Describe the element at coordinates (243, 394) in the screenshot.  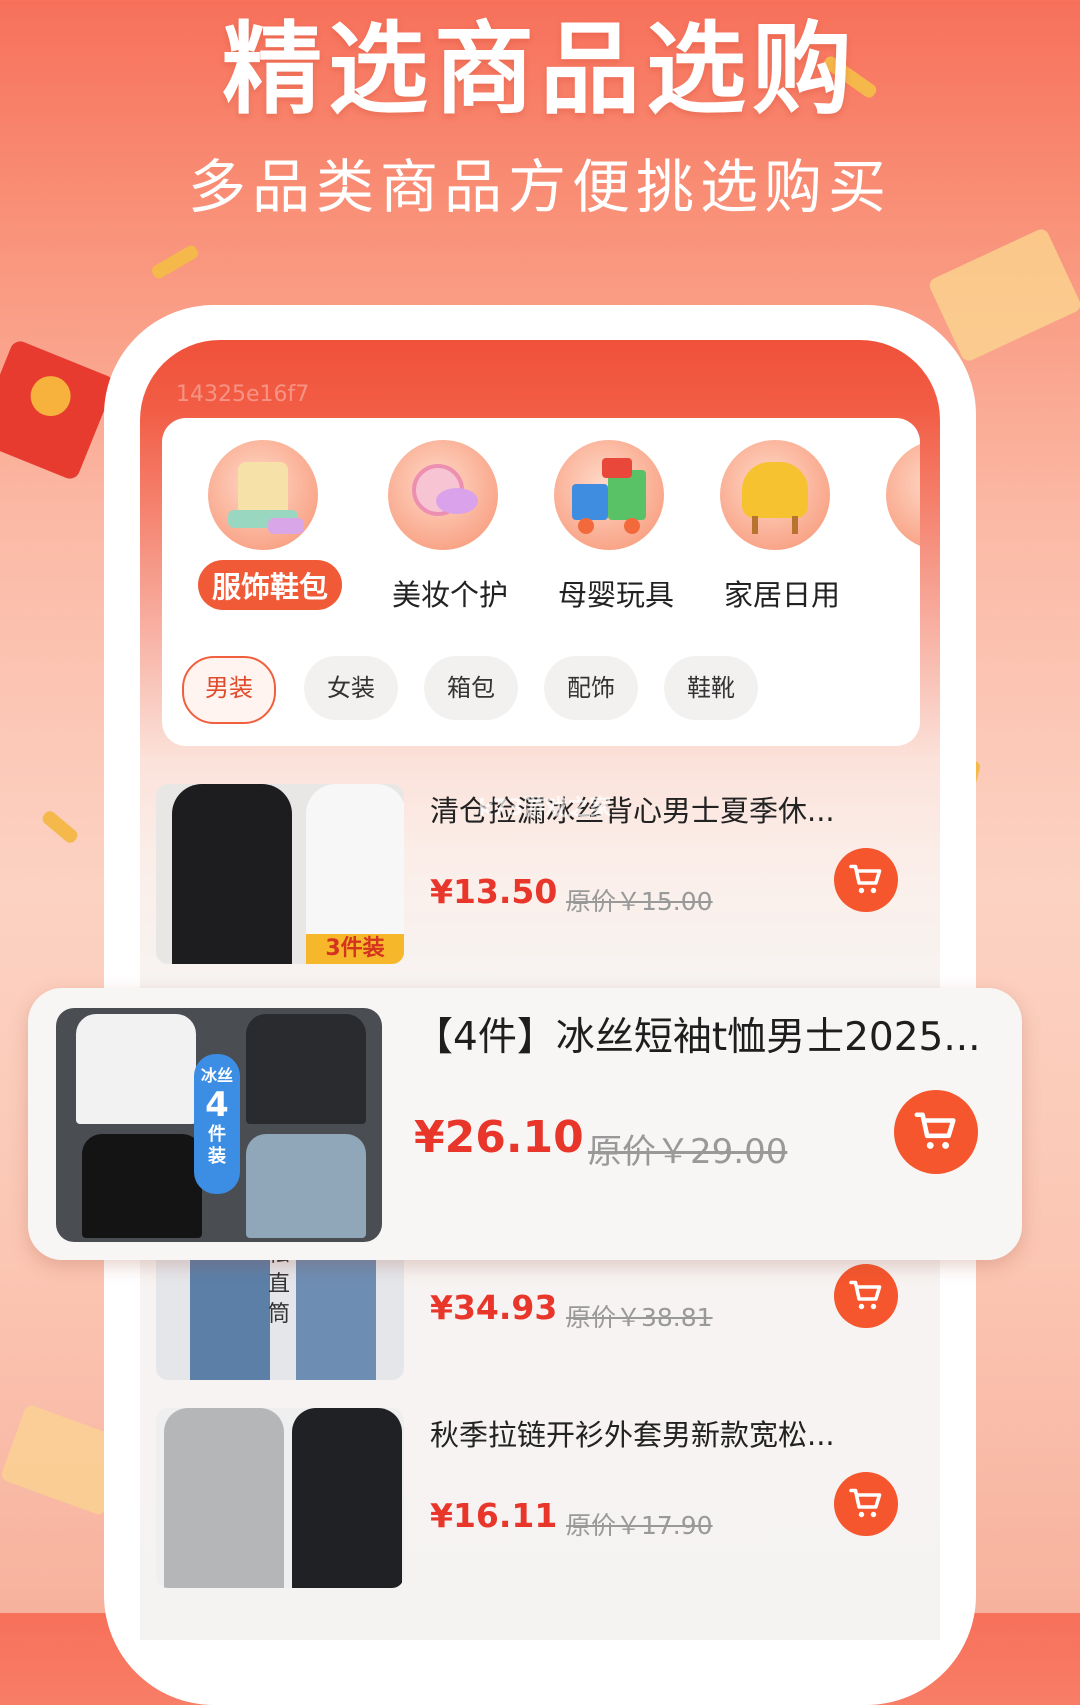
I see `user-id: 14325e16f7` at that location.